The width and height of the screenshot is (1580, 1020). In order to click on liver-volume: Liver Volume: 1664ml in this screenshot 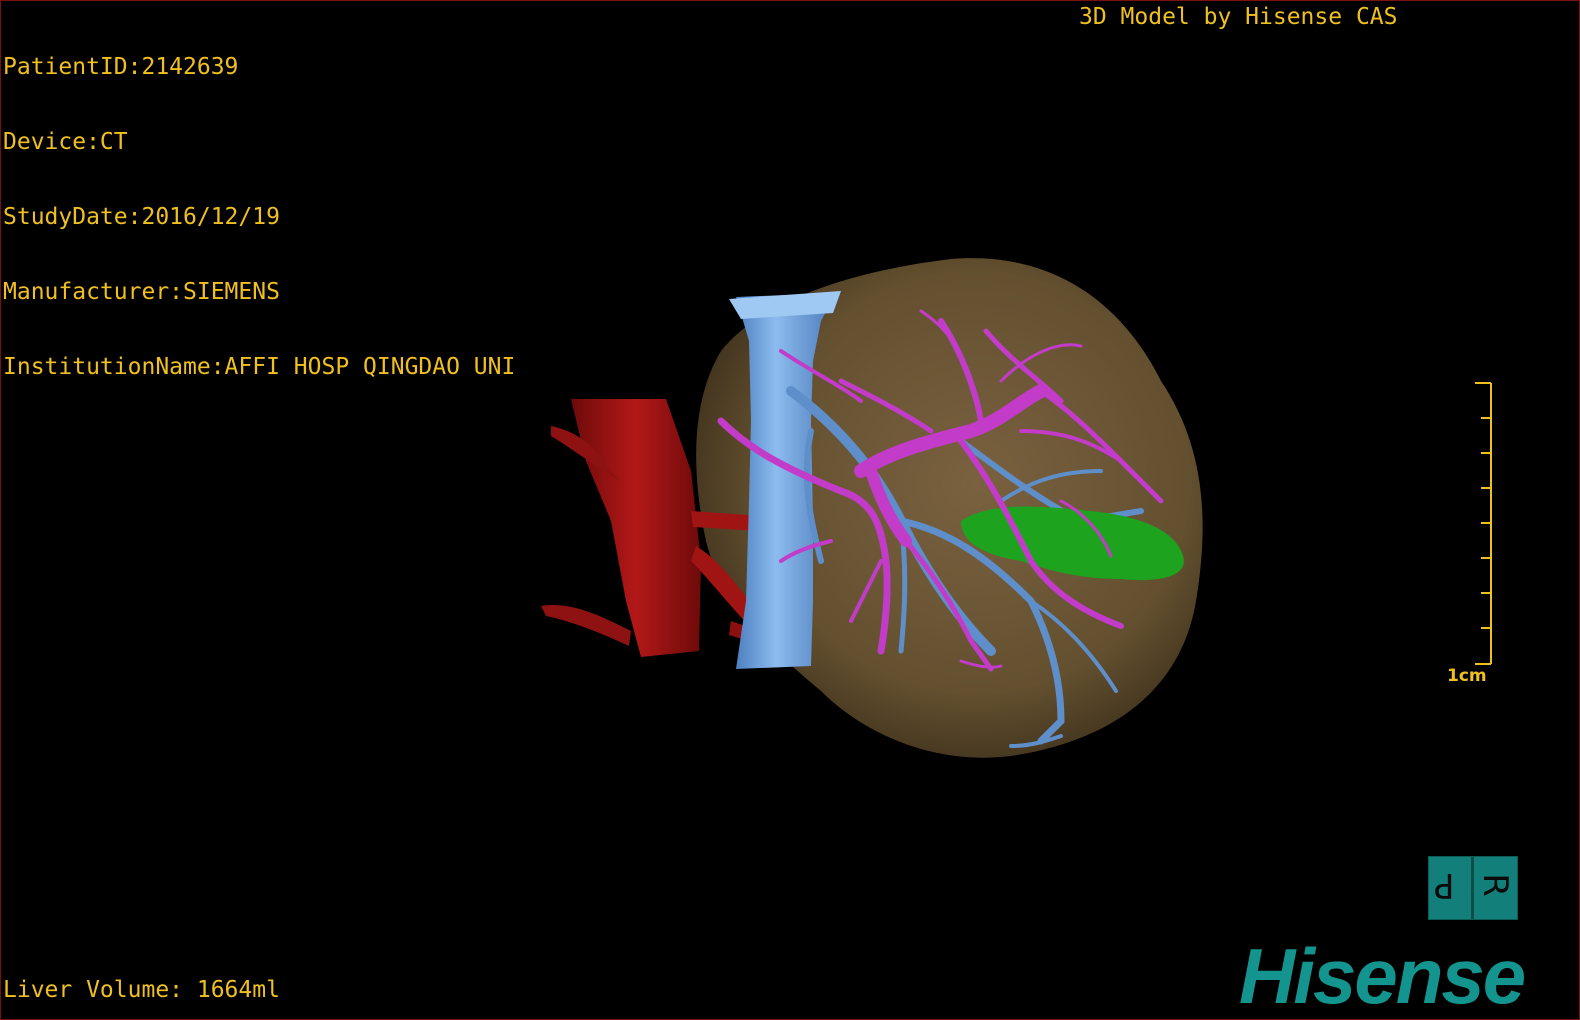, I will do `click(141, 990)`.